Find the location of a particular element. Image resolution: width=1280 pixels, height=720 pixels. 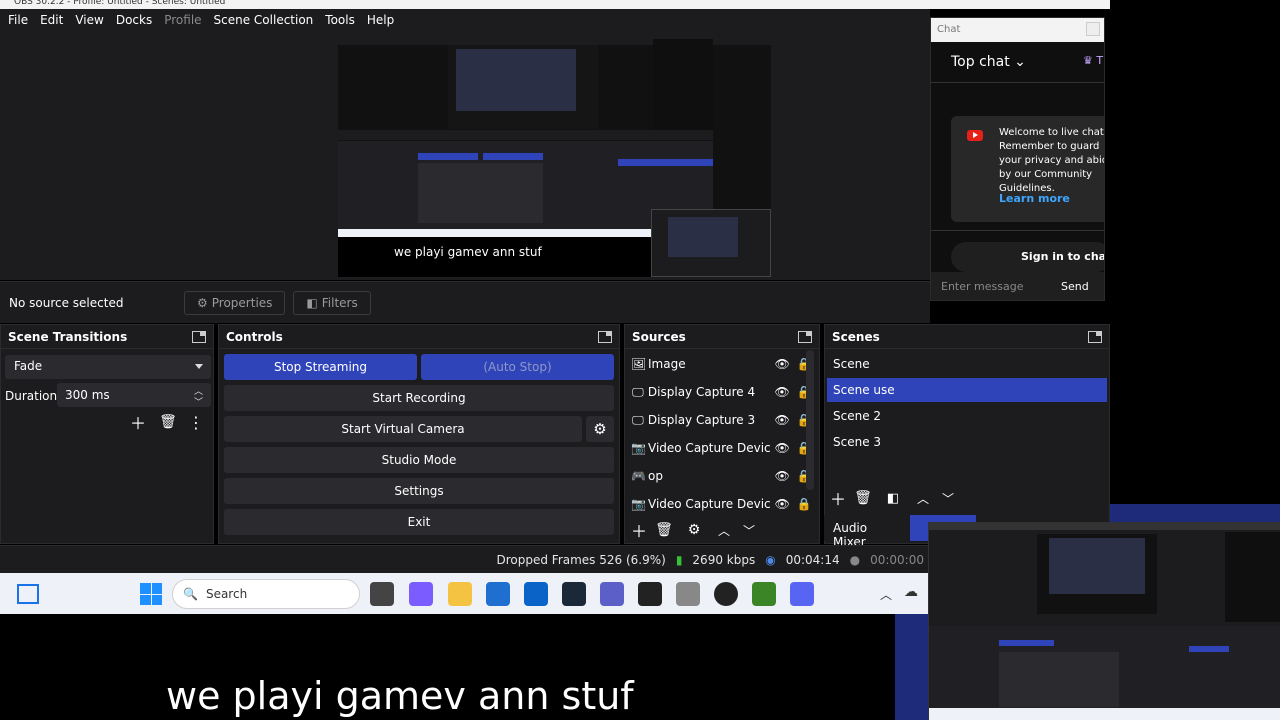

send-button: Send is located at coordinates (1075, 286).